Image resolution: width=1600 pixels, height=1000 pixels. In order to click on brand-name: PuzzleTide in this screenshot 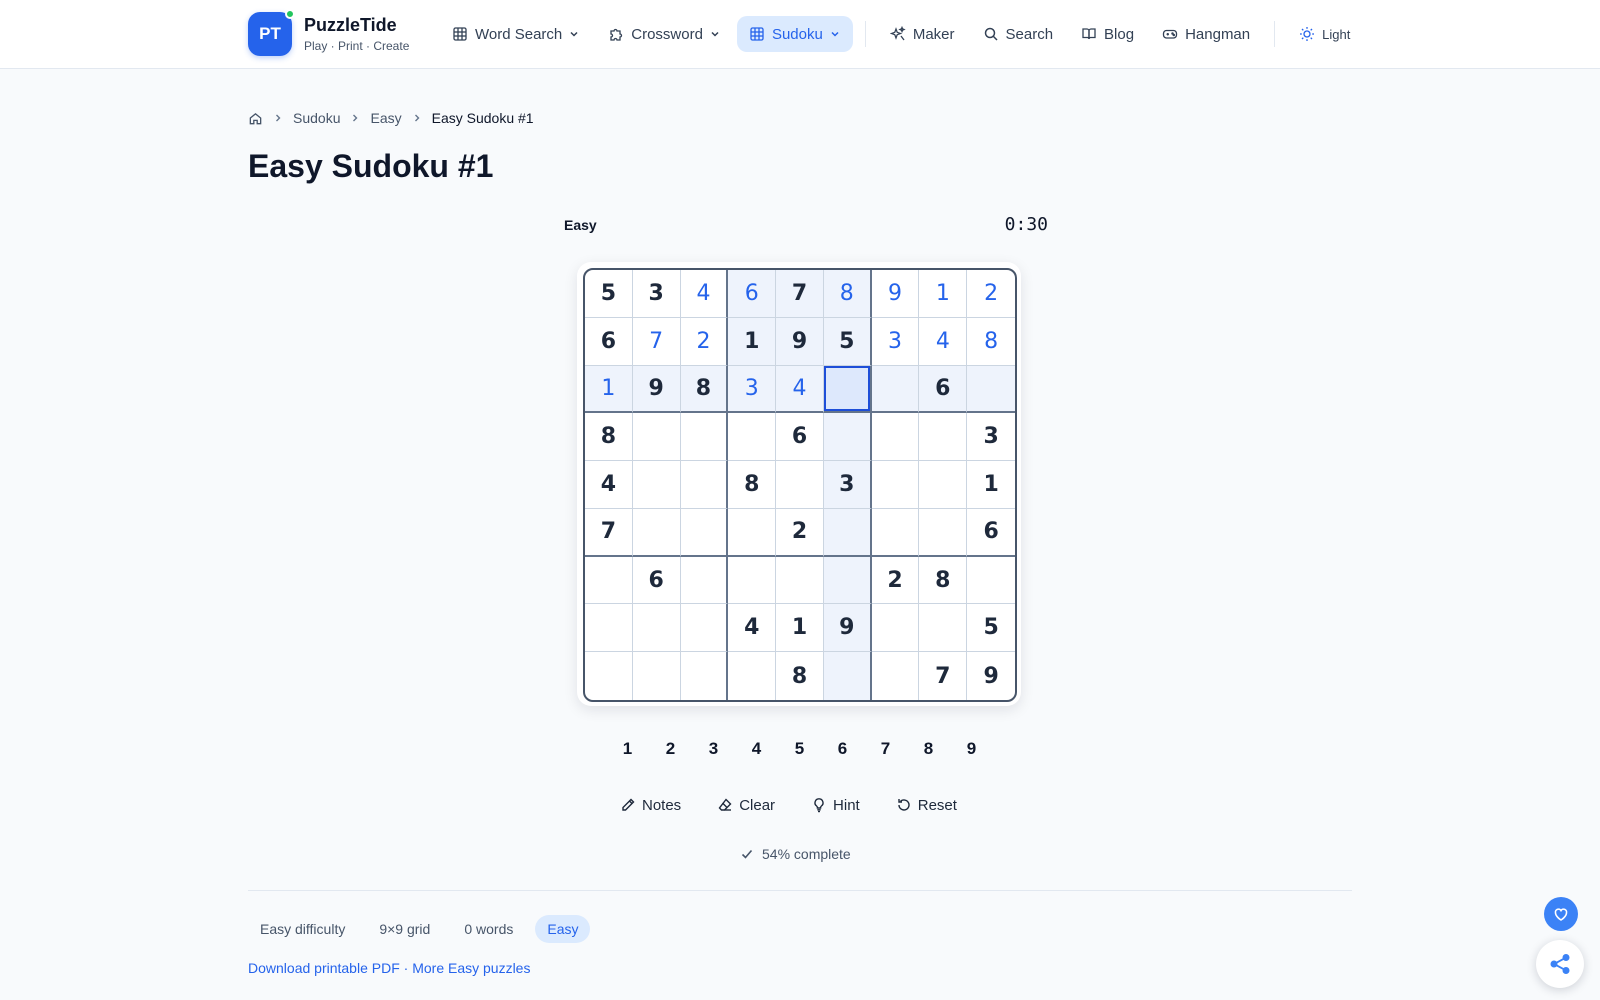, I will do `click(356, 25)`.